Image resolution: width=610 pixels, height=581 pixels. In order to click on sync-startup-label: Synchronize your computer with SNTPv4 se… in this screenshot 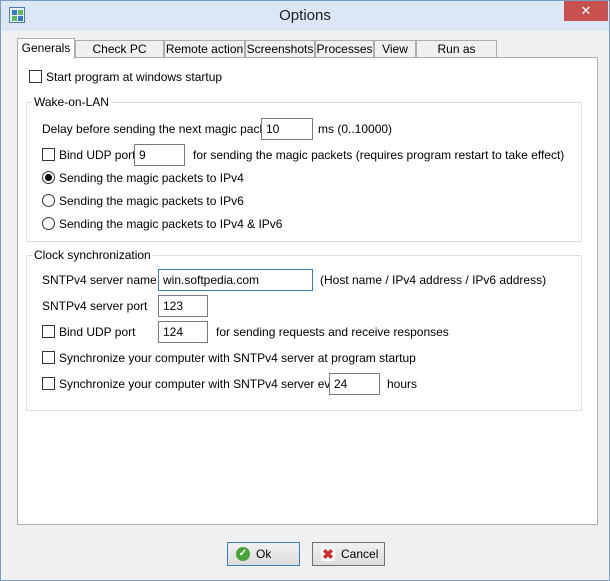, I will do `click(237, 358)`.